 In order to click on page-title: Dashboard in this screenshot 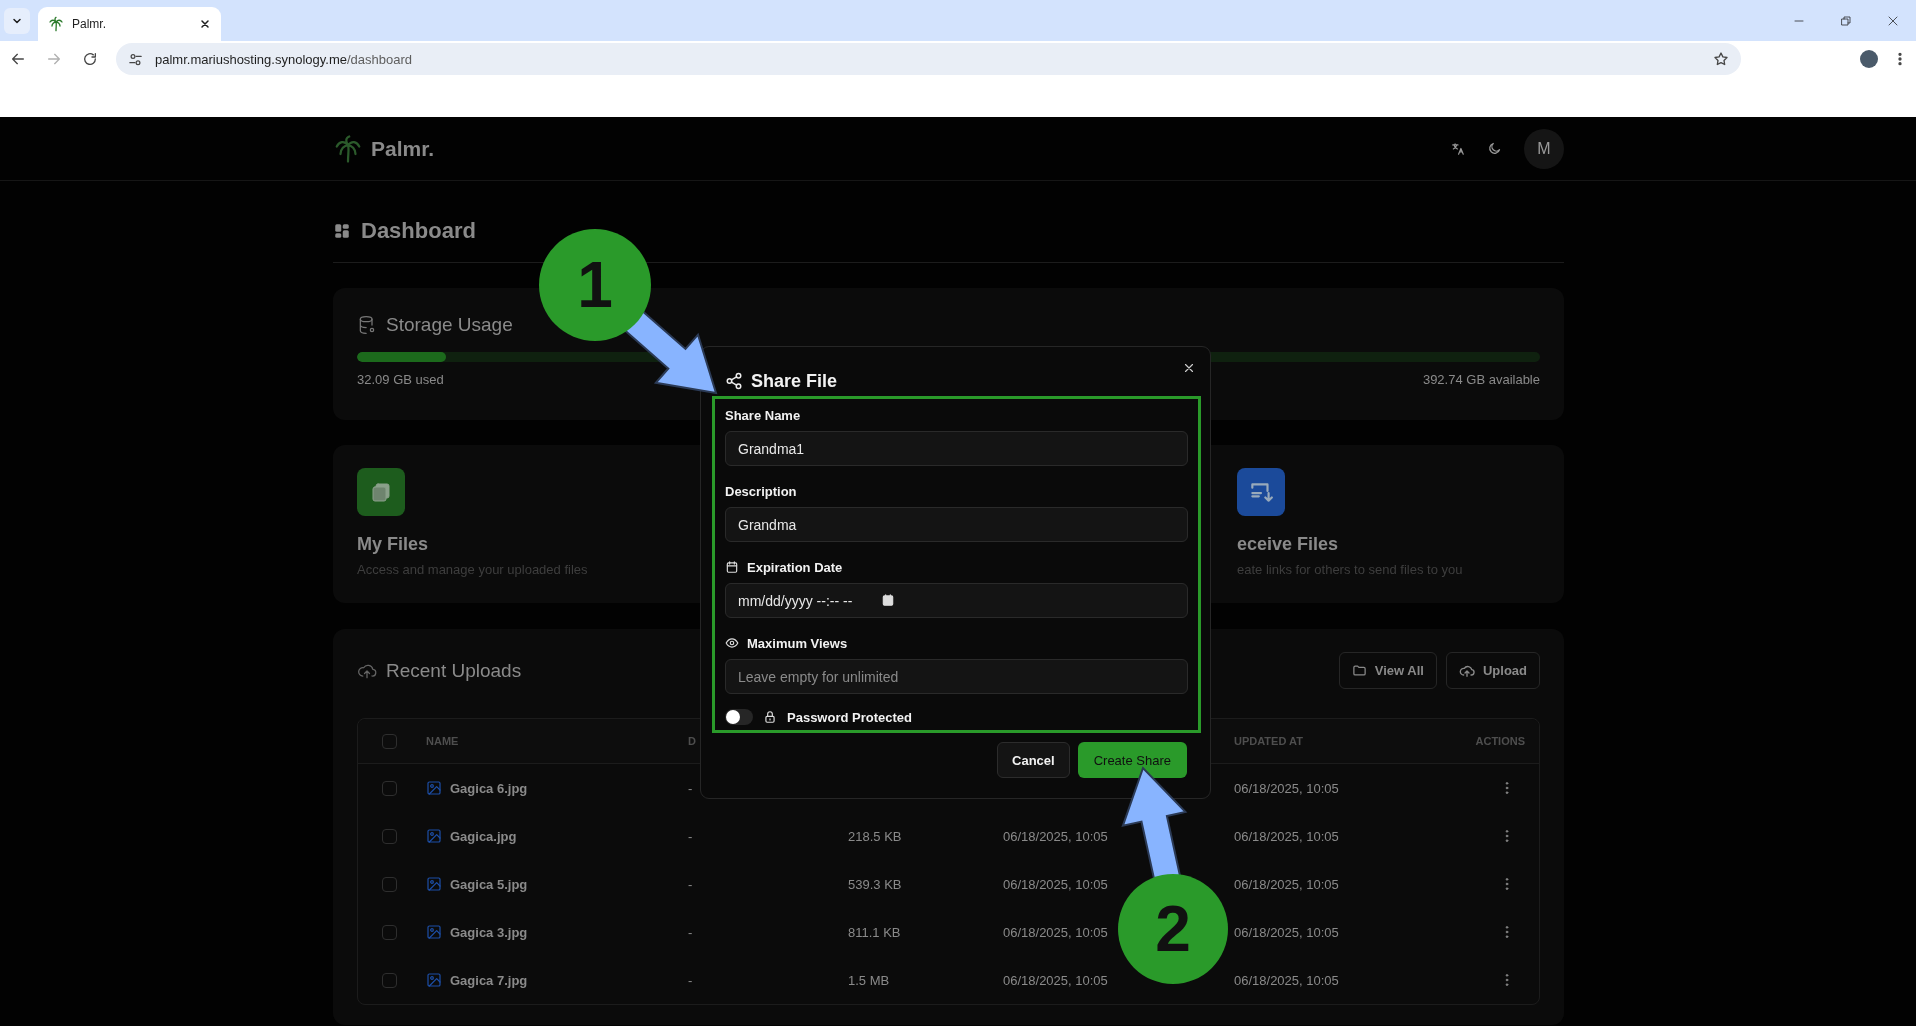, I will do `click(418, 231)`.